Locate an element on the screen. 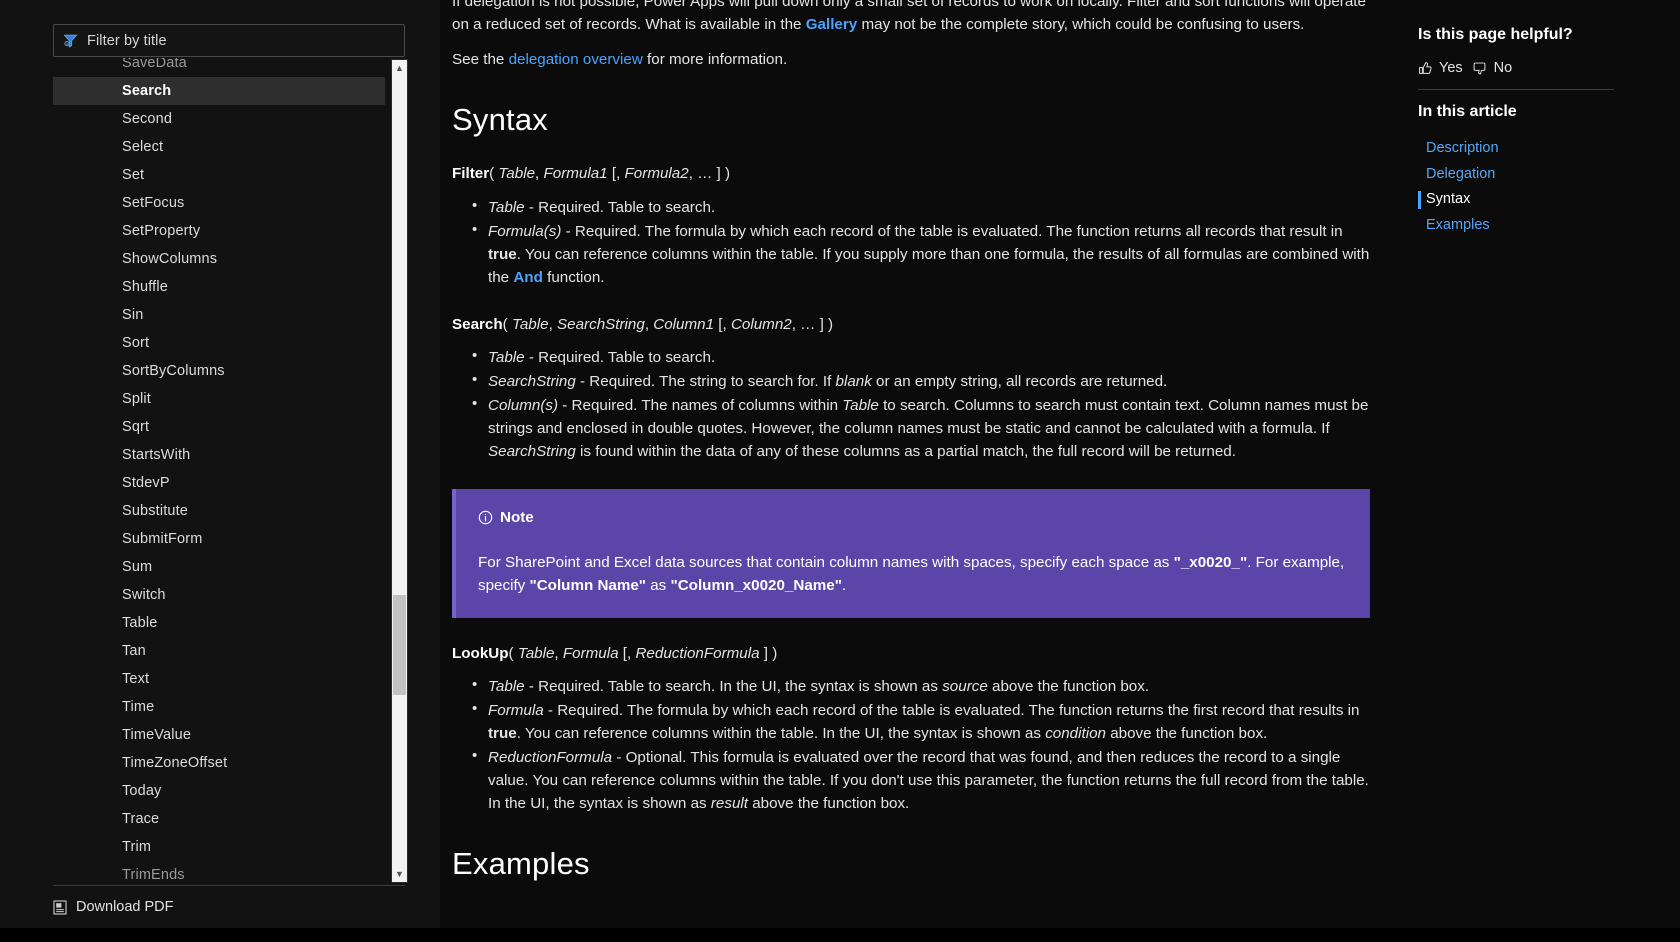  filter-sig-optional: [, is located at coordinates (616, 174).